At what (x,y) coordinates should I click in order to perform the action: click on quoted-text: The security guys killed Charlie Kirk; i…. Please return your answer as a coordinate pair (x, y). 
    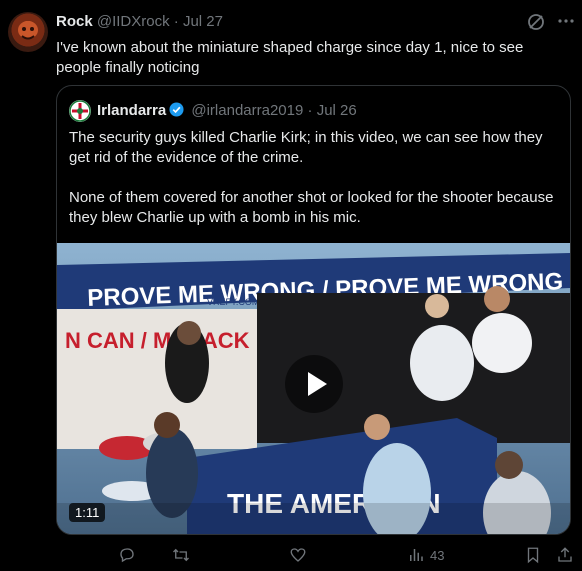
    Looking at the image, I should click on (316, 178).